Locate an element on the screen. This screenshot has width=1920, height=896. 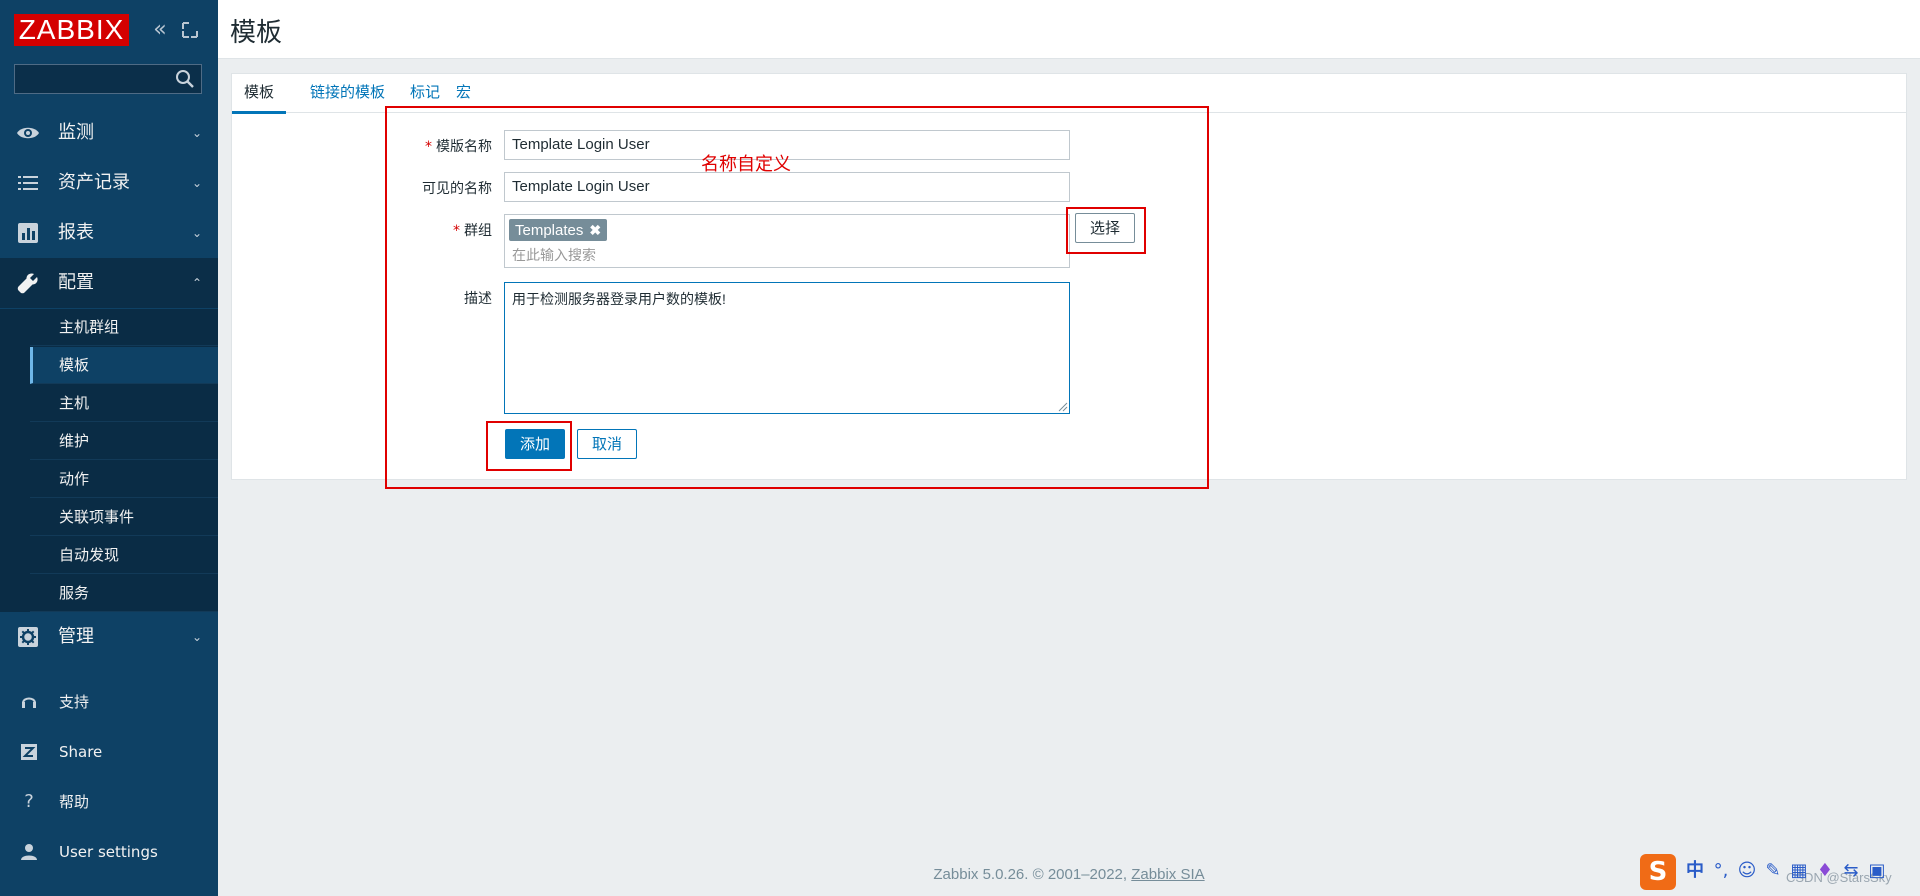
gear-icon is located at coordinates (28, 637).